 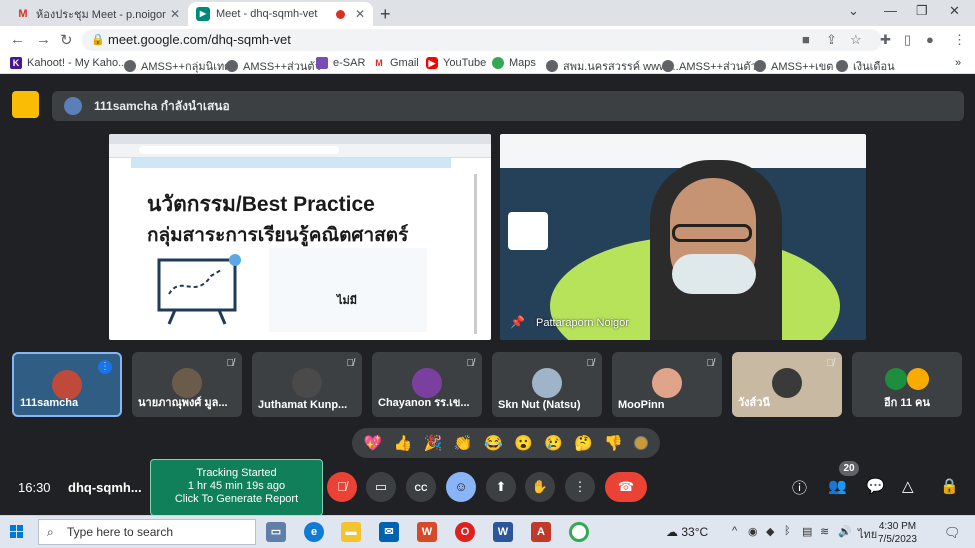 I want to click on more-participants-tile: อีก 11 คน, so click(x=907, y=384).